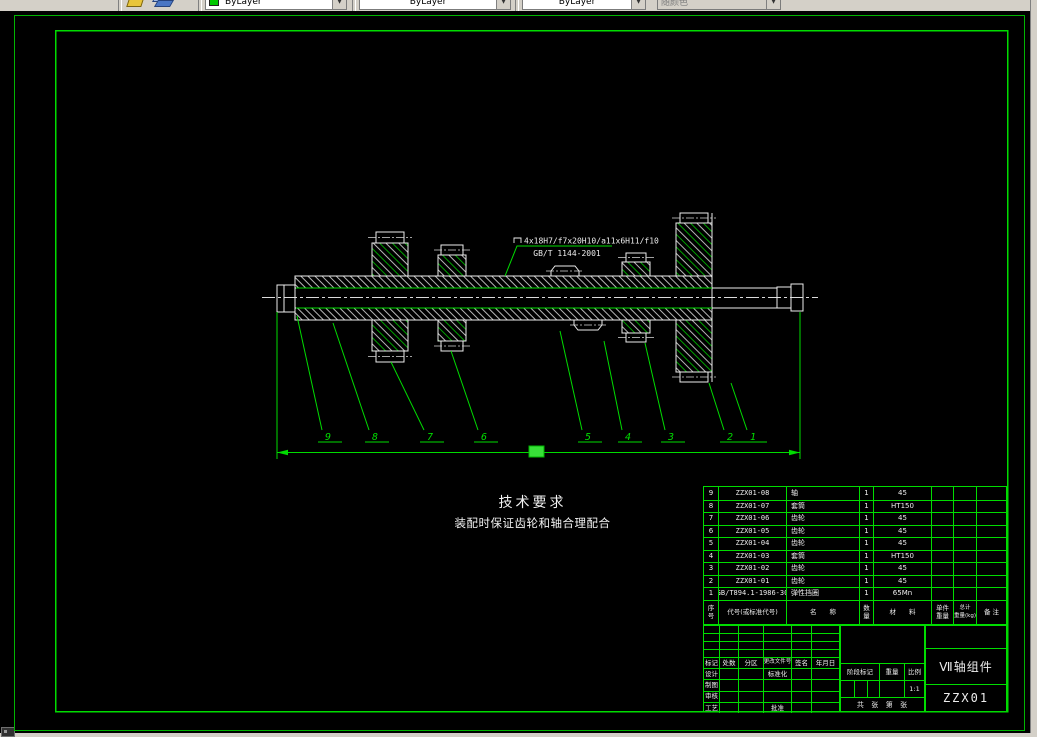 This screenshot has width=1037, height=737. Describe the element at coordinates (711, 568) in the screenshot. I see `part-no: 3` at that location.